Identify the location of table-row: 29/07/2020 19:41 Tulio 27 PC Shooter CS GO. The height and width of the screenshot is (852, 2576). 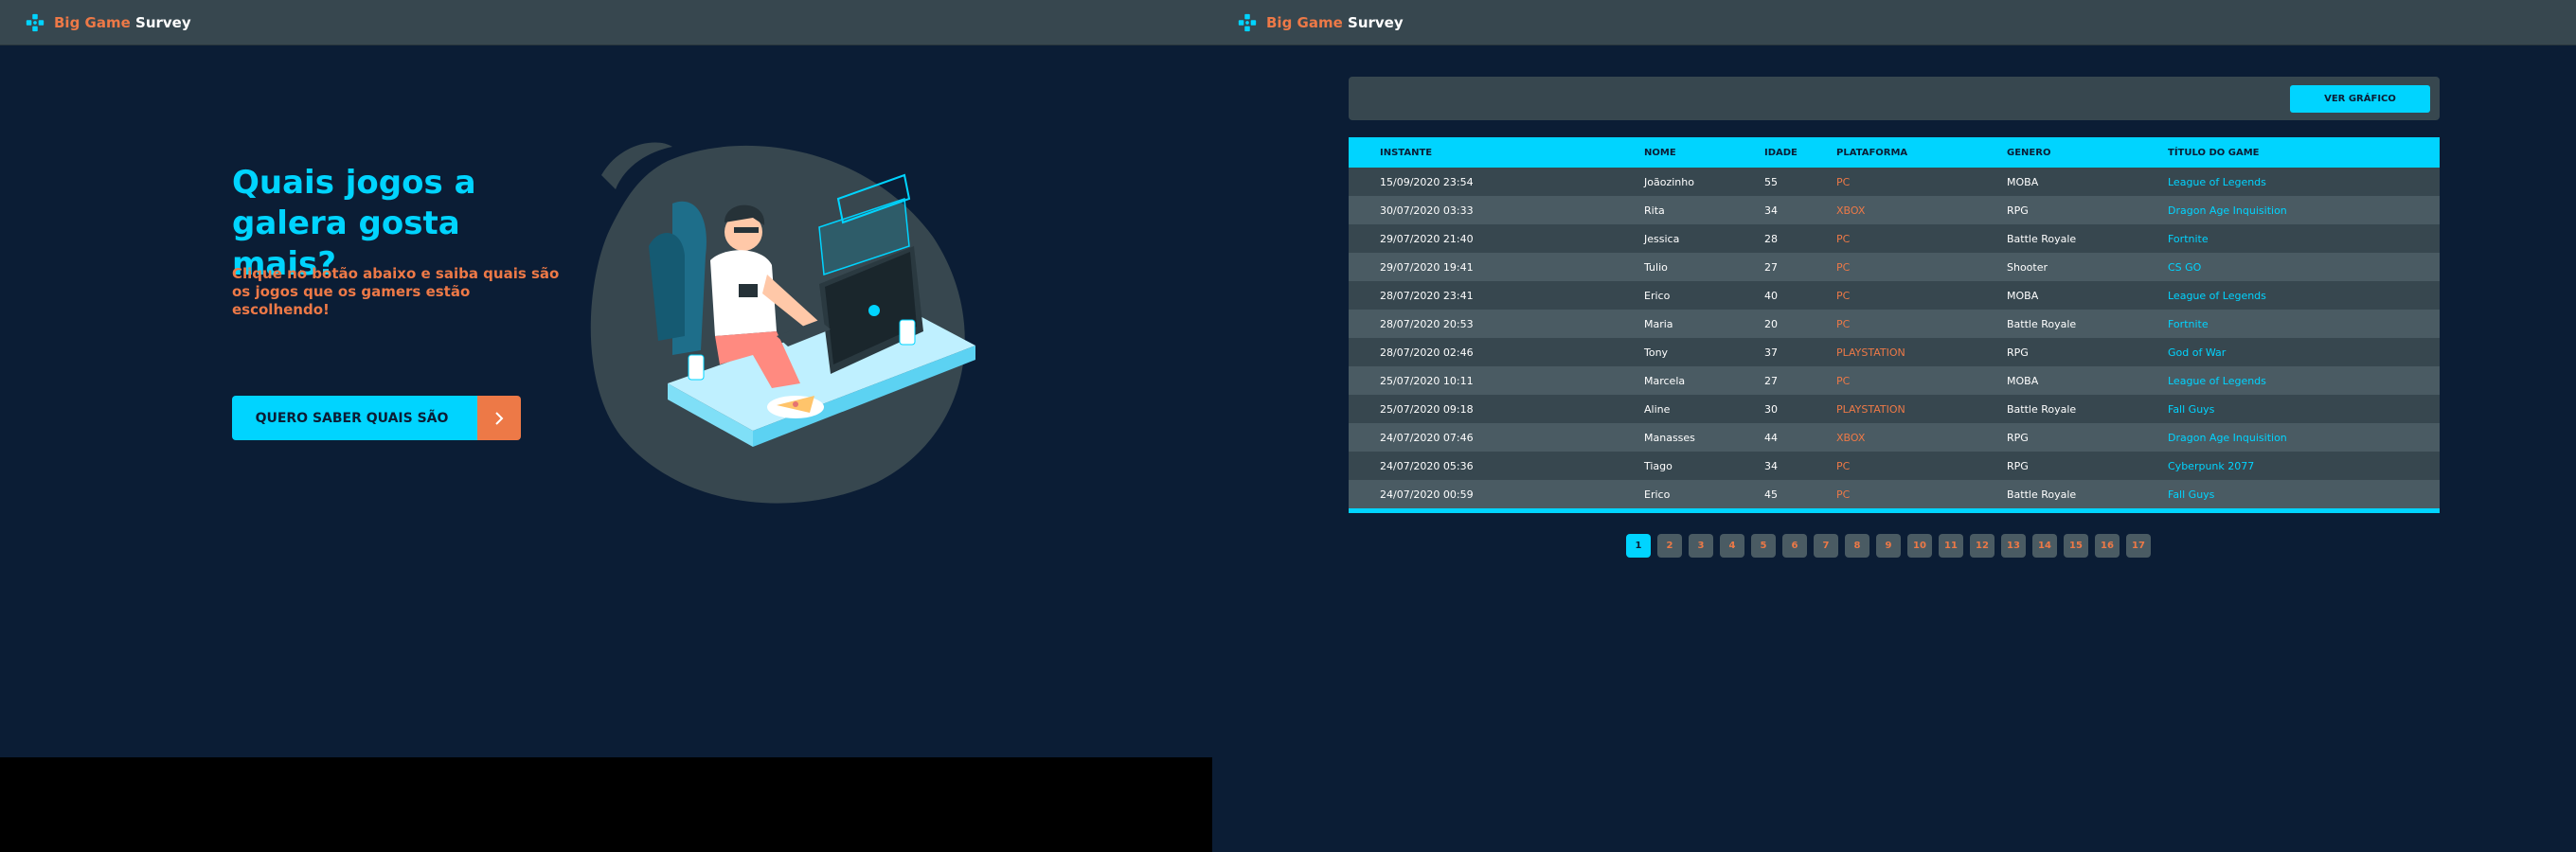
(1894, 267).